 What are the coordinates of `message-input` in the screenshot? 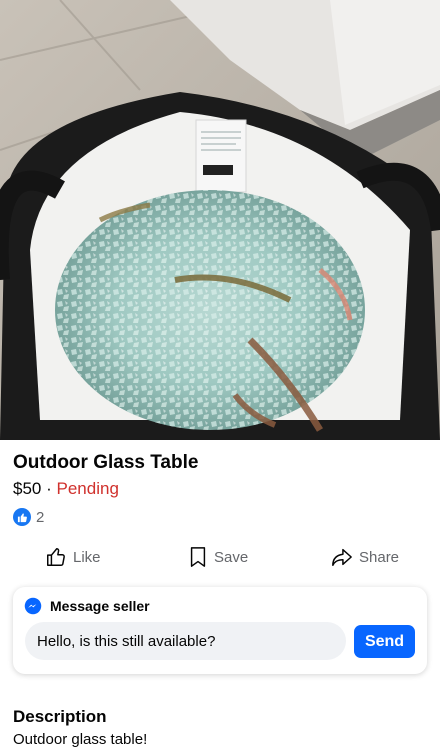 It's located at (185, 641).